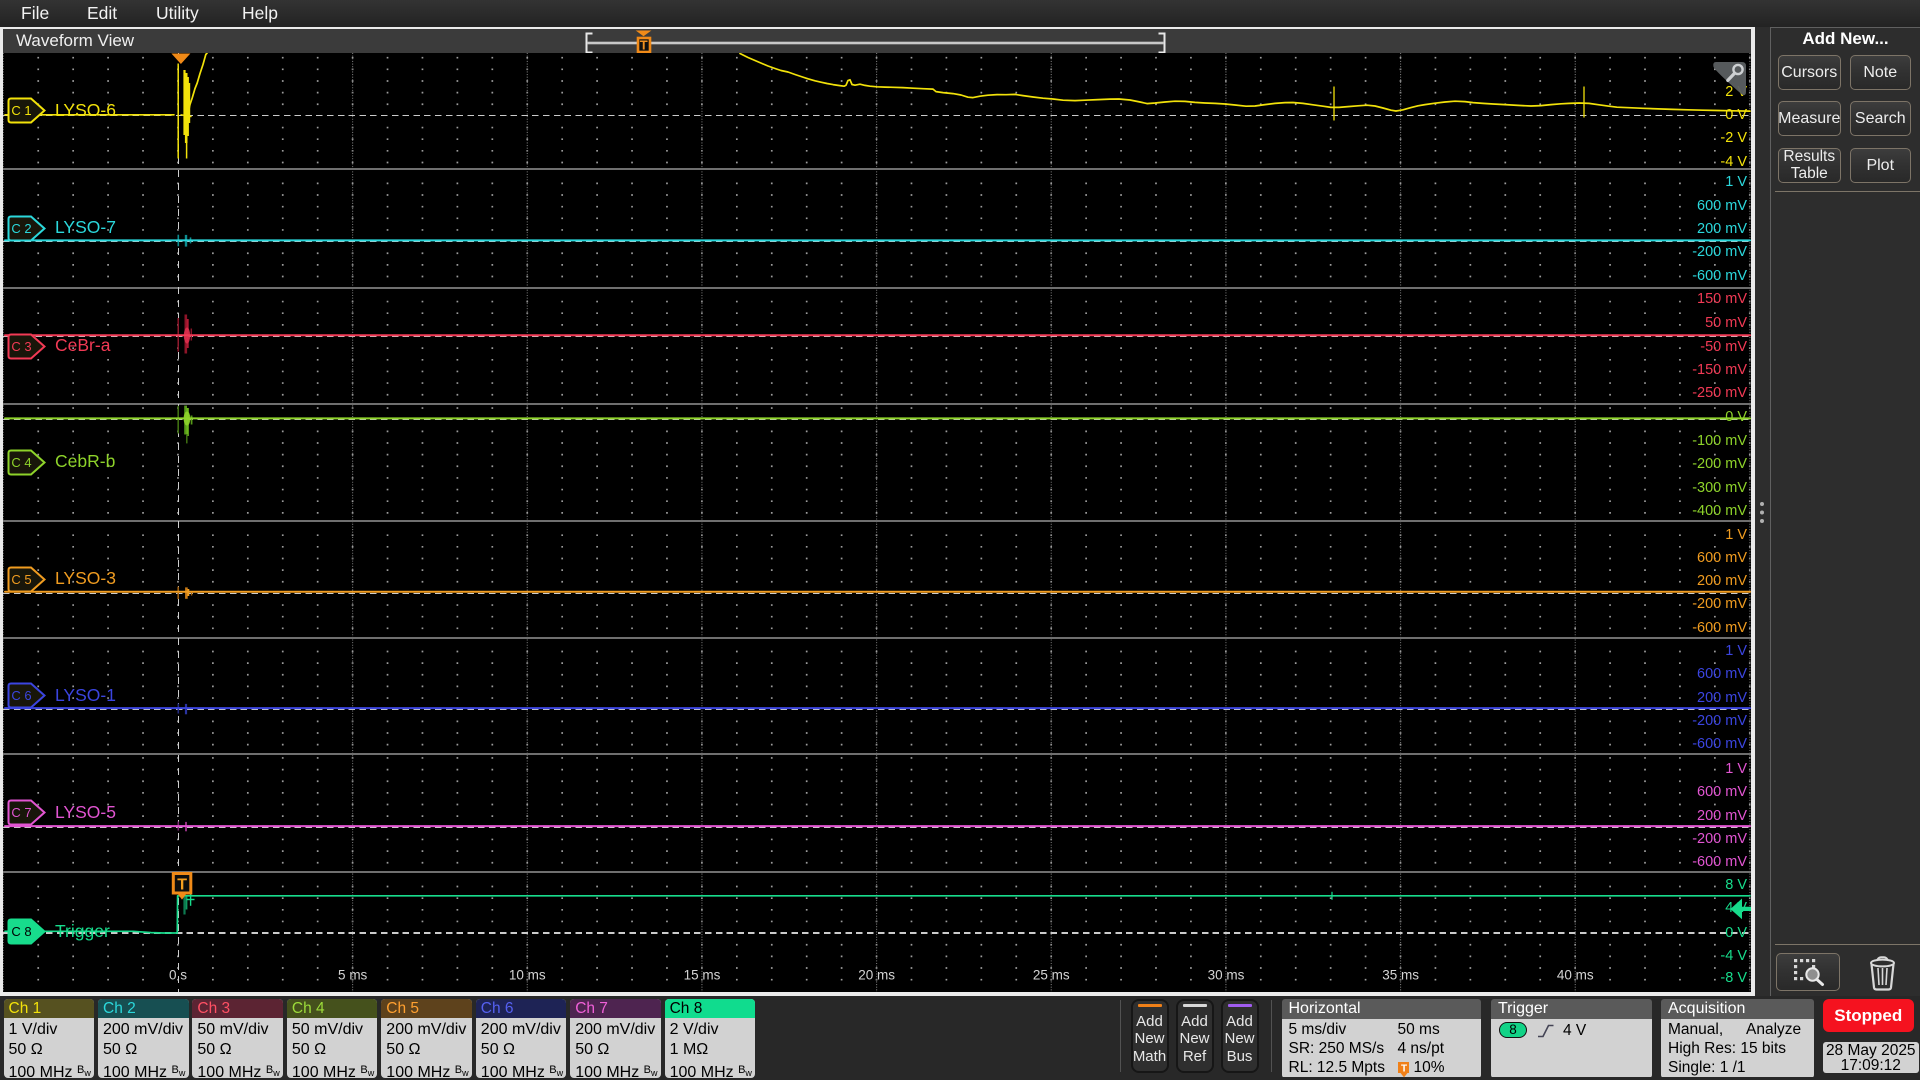  I want to click on svg-text: C 2, so click(21, 228).